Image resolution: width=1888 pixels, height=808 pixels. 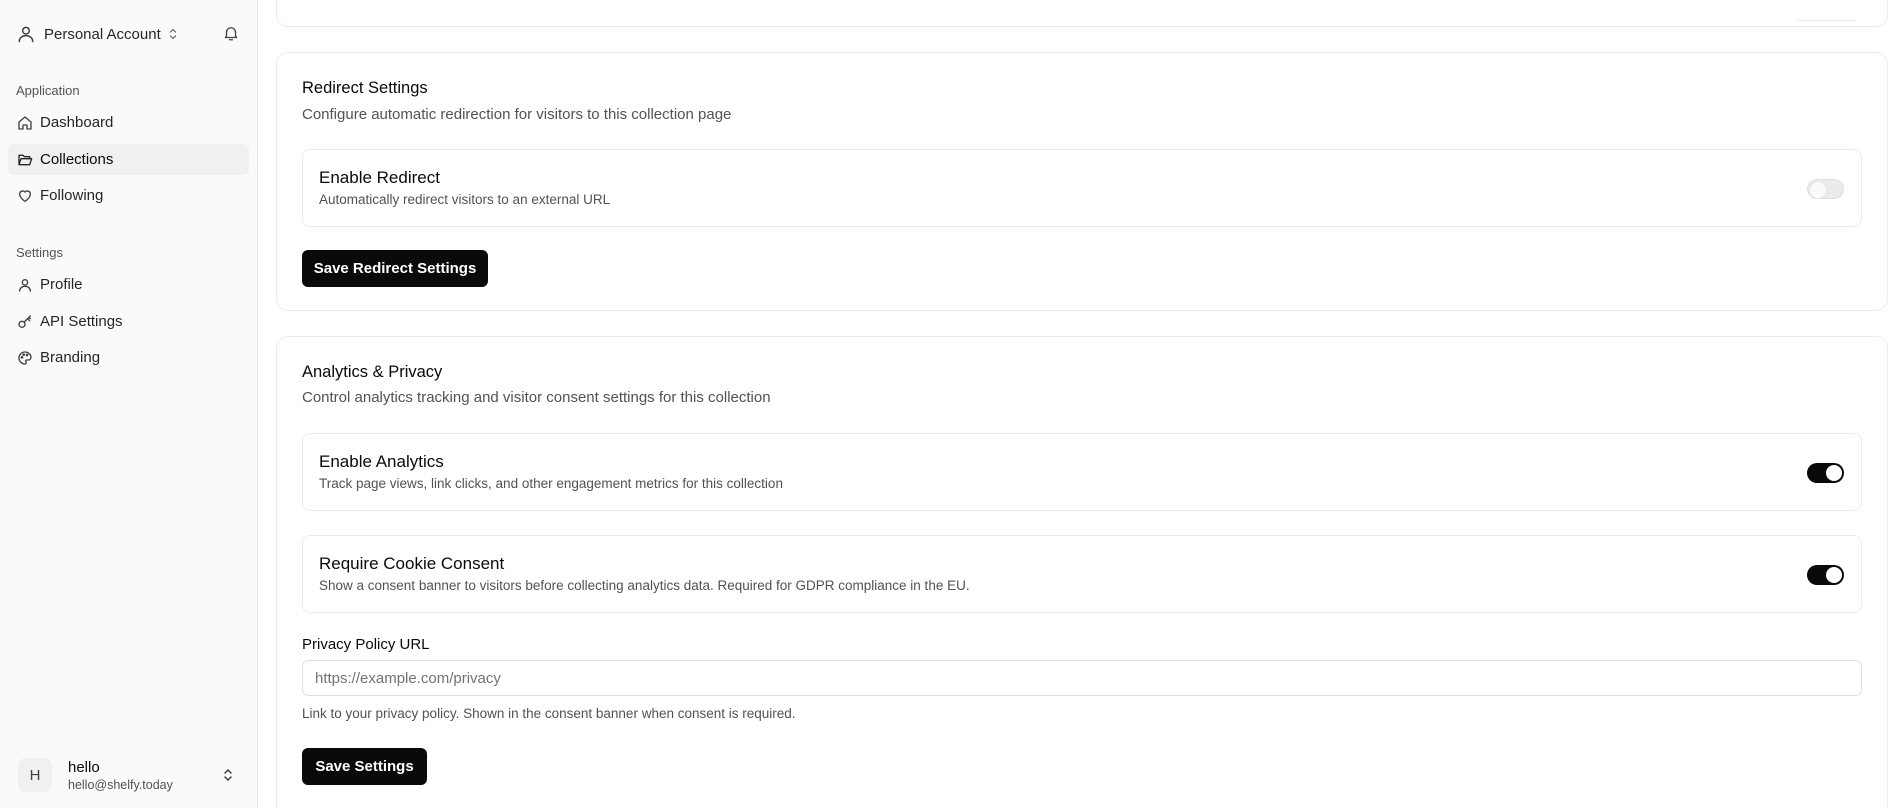 What do you see at coordinates (1082, 13) in the screenshot?
I see `previous-section-card` at bounding box center [1082, 13].